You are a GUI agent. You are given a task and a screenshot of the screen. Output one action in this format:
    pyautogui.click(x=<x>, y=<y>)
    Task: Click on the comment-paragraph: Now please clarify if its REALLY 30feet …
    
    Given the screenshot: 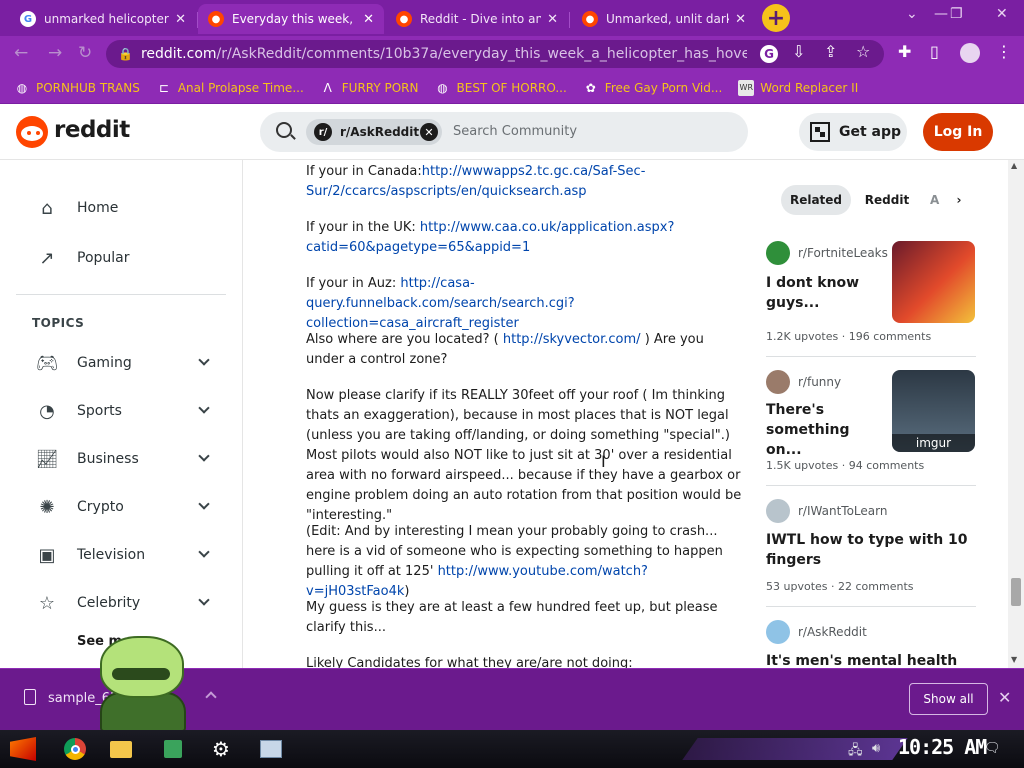 What is the action you would take?
    pyautogui.click(x=524, y=455)
    